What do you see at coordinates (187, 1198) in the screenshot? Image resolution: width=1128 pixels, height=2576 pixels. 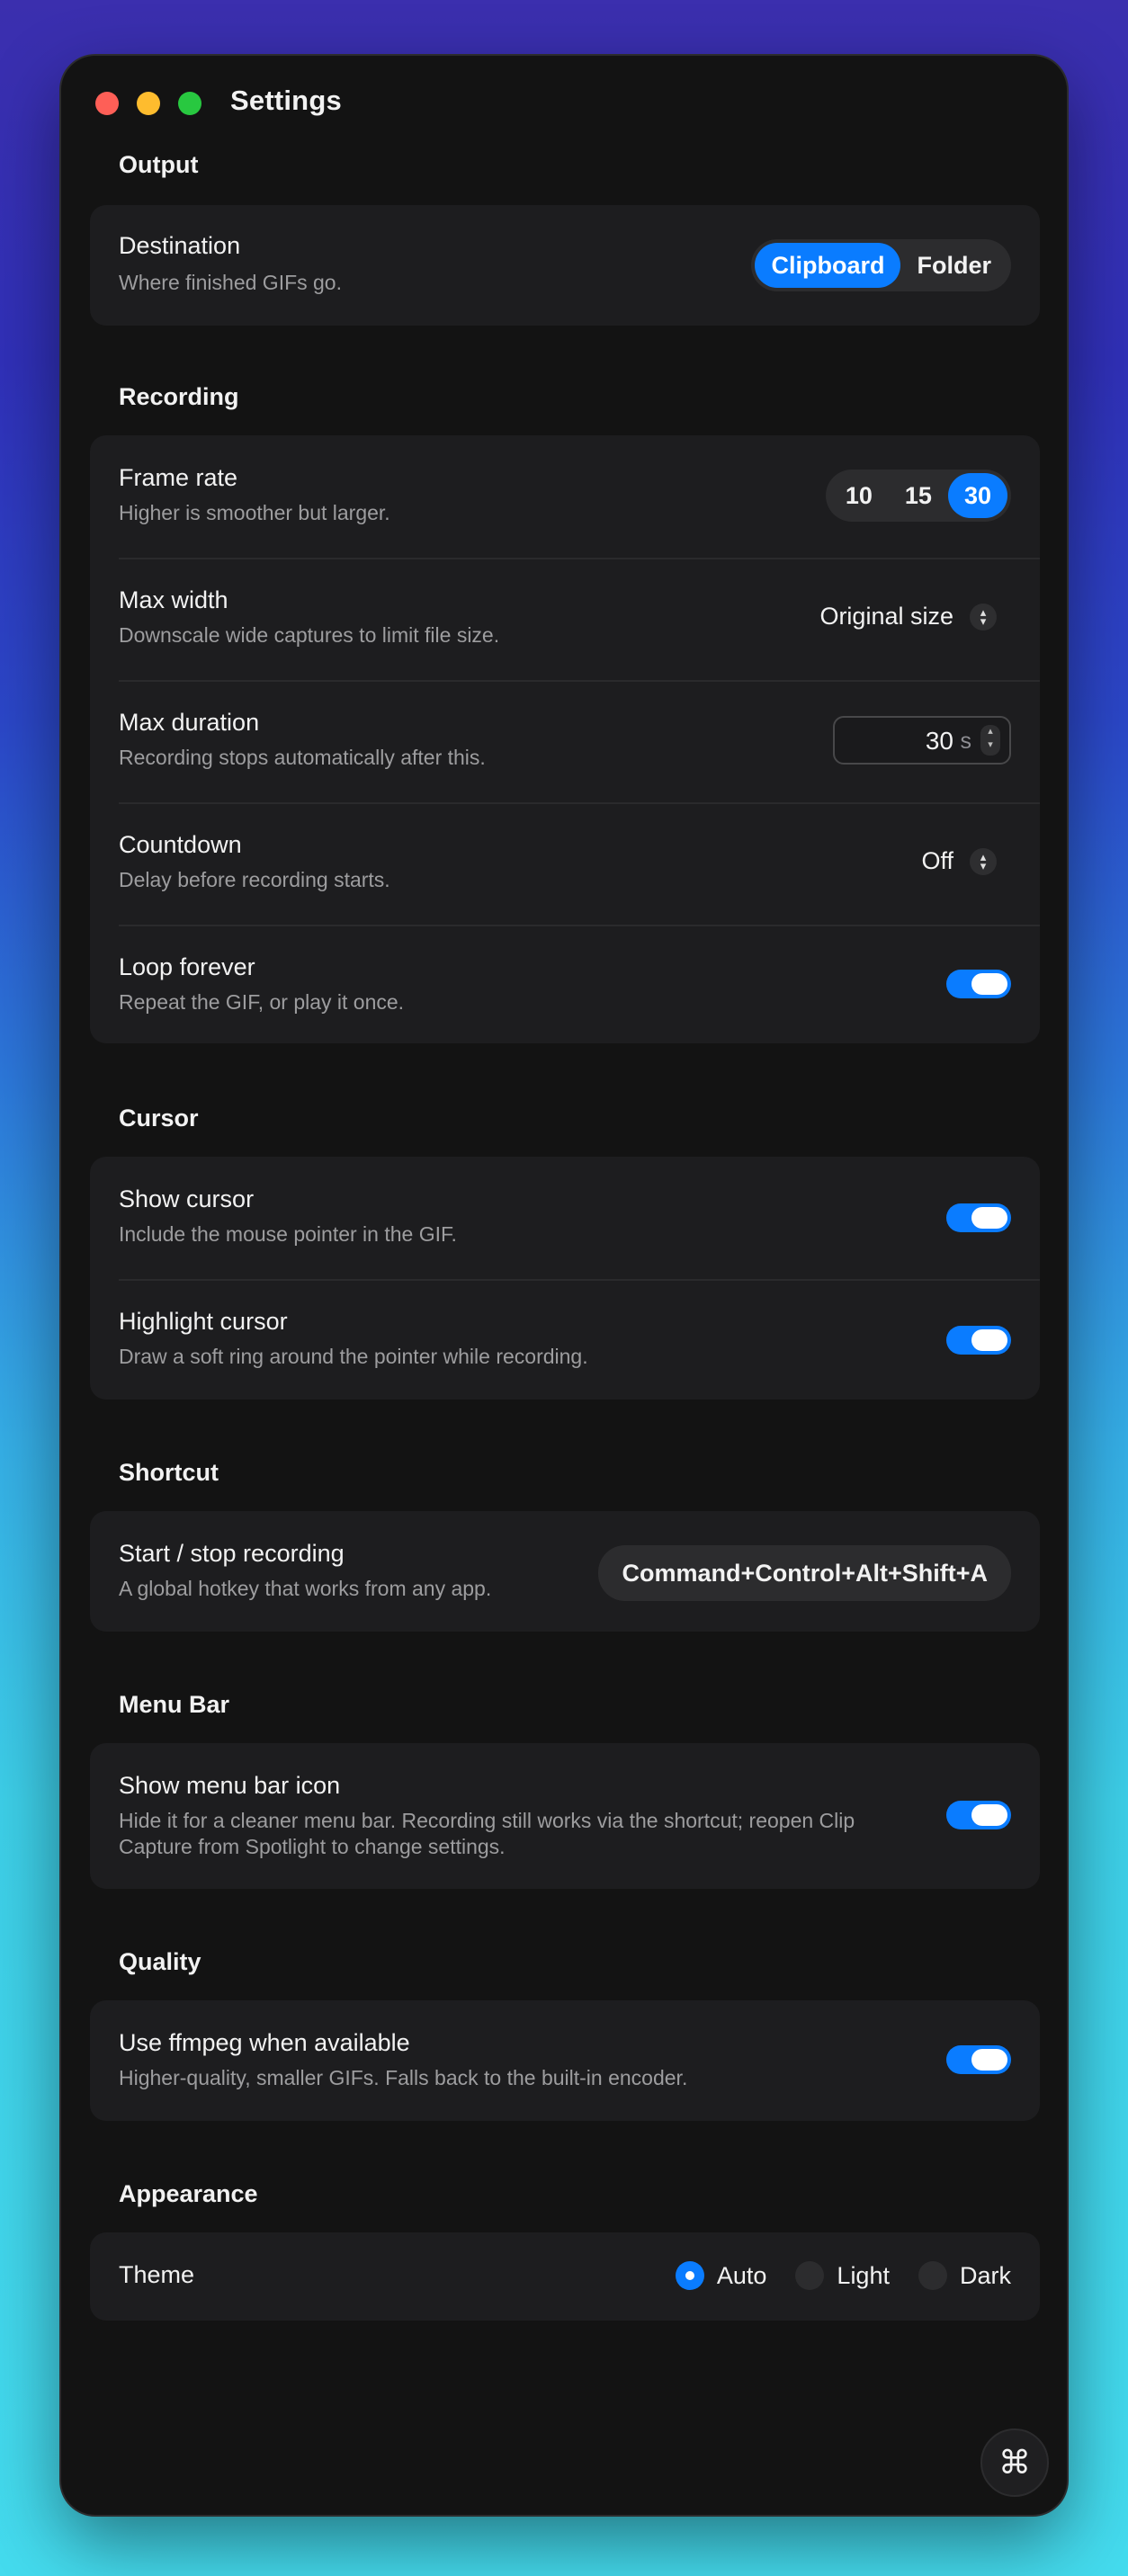 I see `show-cursor-label: Show cursor` at bounding box center [187, 1198].